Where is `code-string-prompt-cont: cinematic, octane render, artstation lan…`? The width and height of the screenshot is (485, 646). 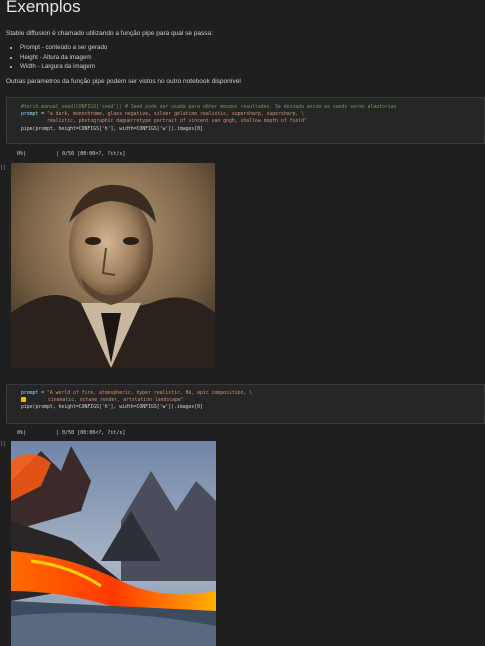 code-string-prompt-cont: cinematic, octane render, artstation lan… is located at coordinates (116, 401).